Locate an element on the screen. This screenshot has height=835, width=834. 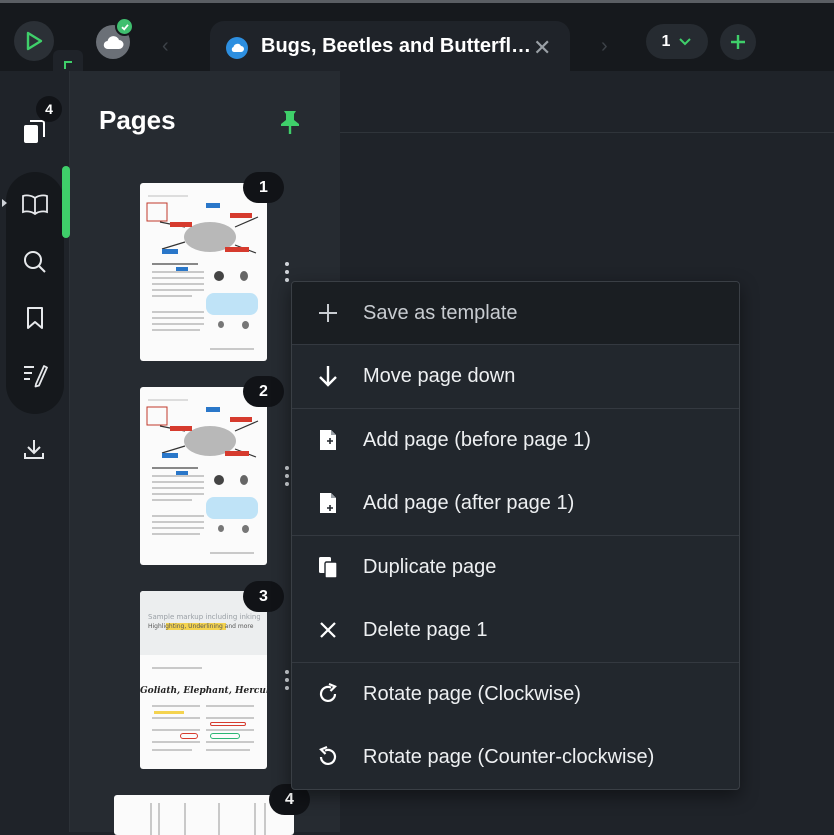
close-icon is located at coordinates (328, 630).